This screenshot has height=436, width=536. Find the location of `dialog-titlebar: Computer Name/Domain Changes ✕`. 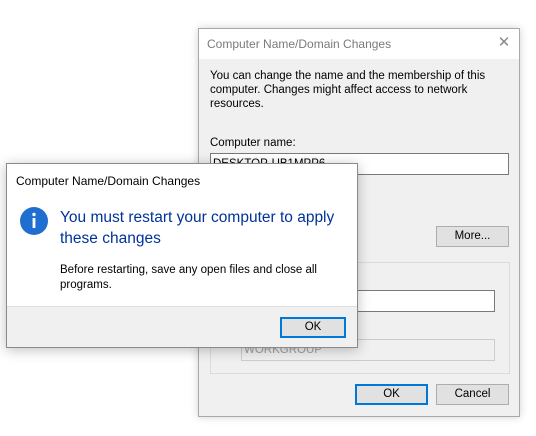

dialog-titlebar: Computer Name/Domain Changes ✕ is located at coordinates (359, 44).